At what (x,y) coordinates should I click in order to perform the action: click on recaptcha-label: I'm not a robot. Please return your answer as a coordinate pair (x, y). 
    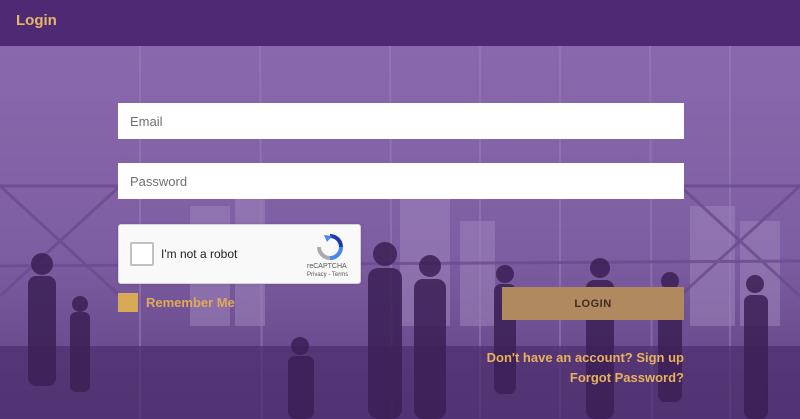
    Looking at the image, I should click on (199, 254).